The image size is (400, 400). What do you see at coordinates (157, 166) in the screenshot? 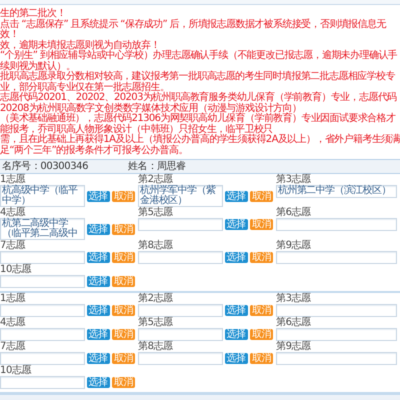
I see `student-name: 姓名：周思睿` at bounding box center [157, 166].